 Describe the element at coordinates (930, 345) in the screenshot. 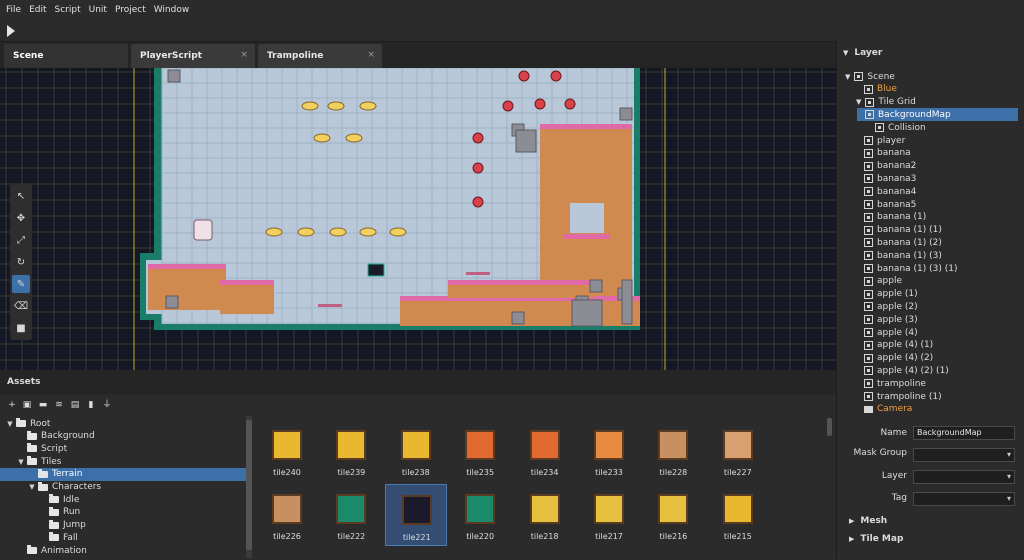

I see `layer-node: apple (4) (1)` at that location.